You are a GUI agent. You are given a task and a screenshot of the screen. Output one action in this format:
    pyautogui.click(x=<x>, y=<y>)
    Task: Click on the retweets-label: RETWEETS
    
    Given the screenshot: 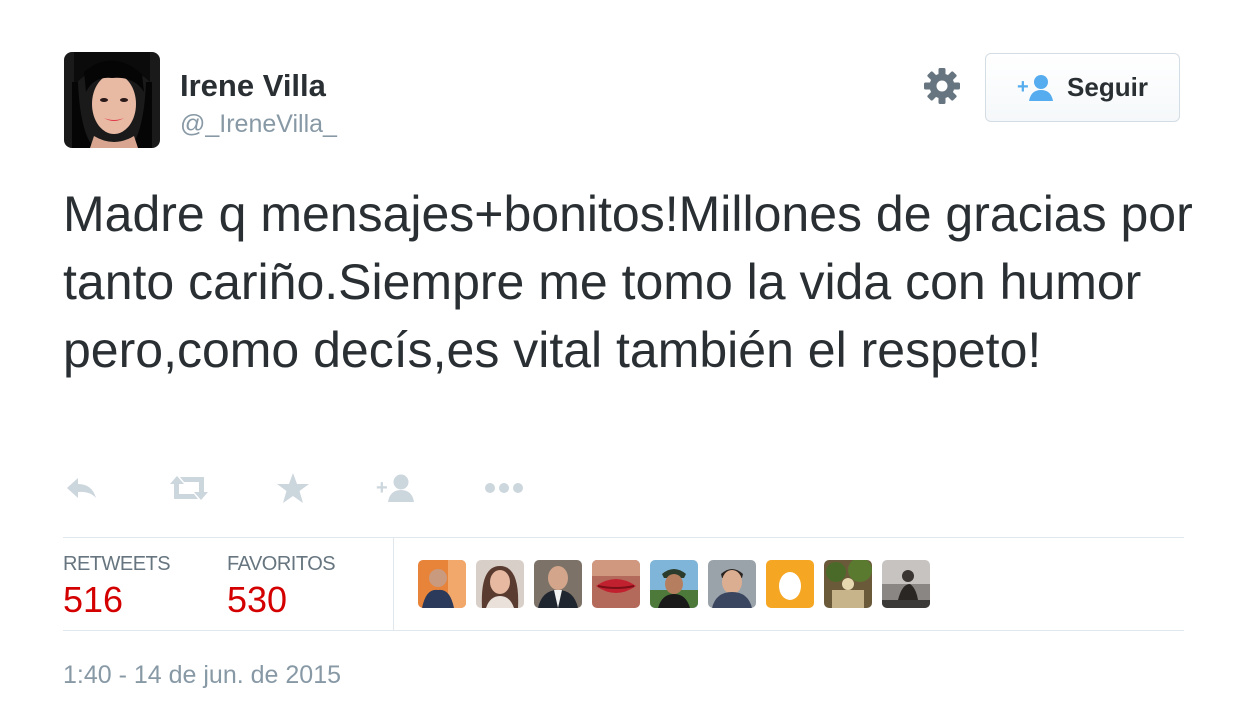 What is the action you would take?
    pyautogui.click(x=117, y=564)
    